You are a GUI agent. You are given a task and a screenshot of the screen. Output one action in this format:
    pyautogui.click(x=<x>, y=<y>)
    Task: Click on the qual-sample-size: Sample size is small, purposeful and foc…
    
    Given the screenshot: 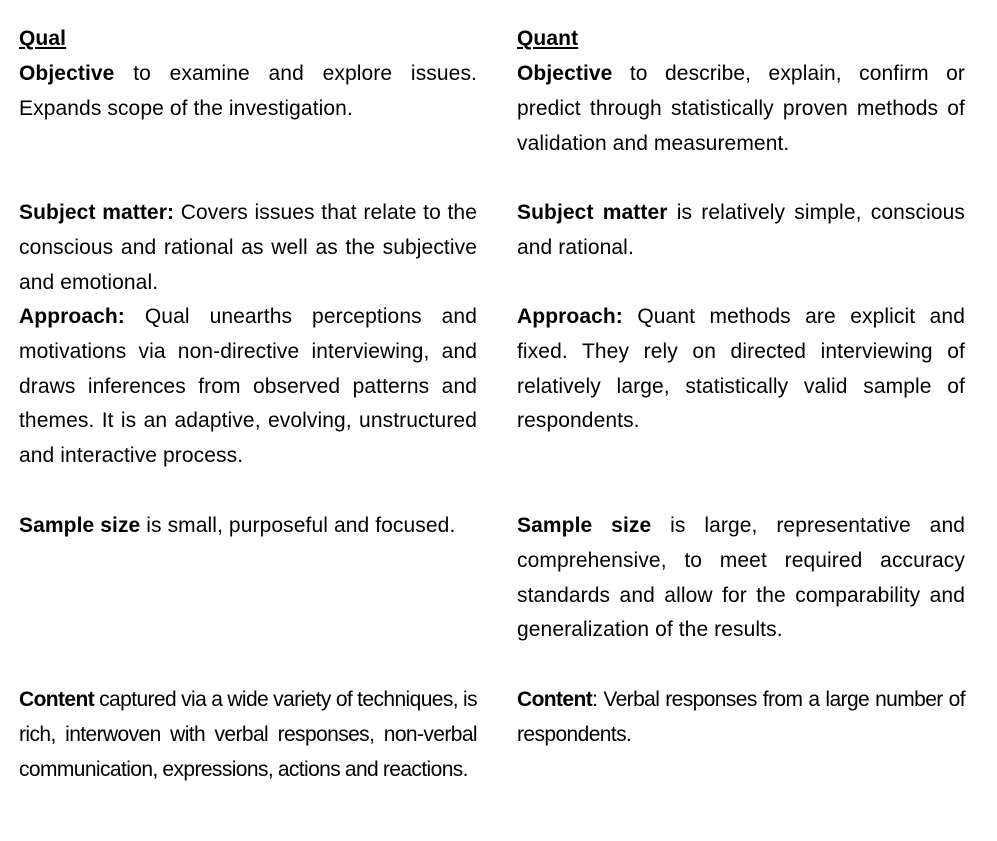 What is the action you would take?
    pyautogui.click(x=248, y=526)
    